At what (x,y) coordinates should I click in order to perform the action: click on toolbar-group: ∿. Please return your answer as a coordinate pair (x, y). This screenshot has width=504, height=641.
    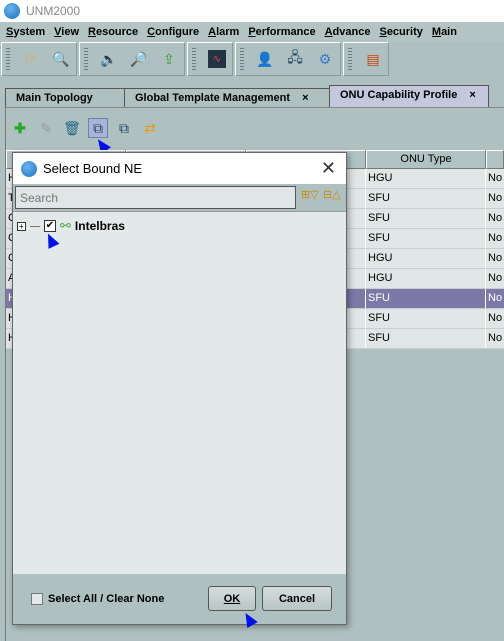
    Looking at the image, I should click on (210, 59).